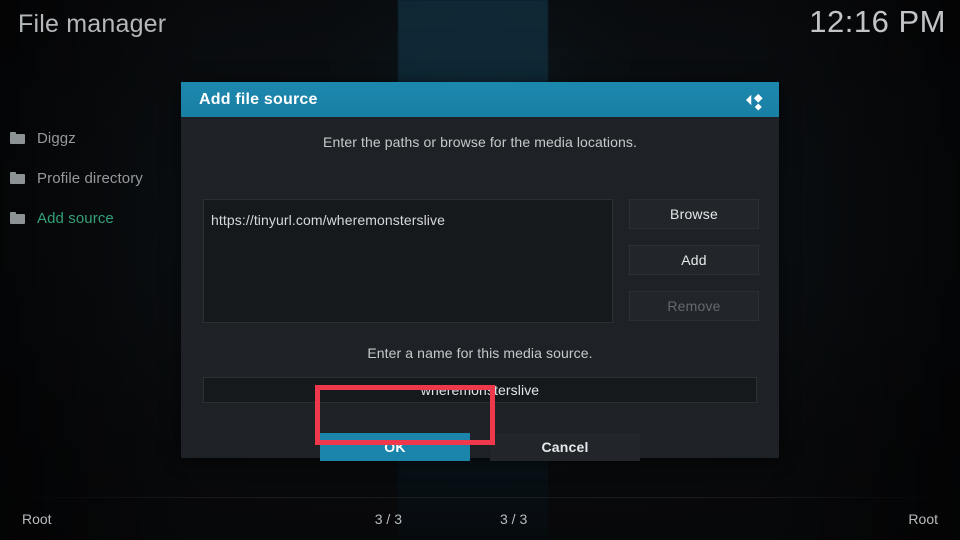  What do you see at coordinates (75, 218) in the screenshot?
I see `sidebar-item-label: Add source` at bounding box center [75, 218].